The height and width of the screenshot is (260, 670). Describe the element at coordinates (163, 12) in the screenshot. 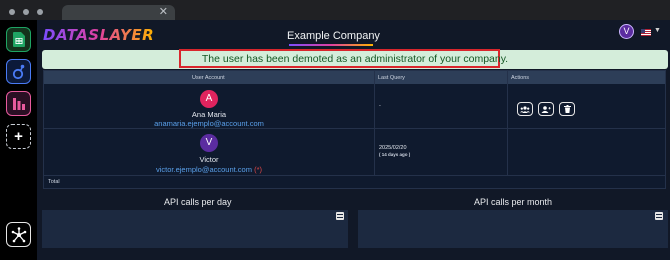

I see `close-tab-icon: ✕` at that location.